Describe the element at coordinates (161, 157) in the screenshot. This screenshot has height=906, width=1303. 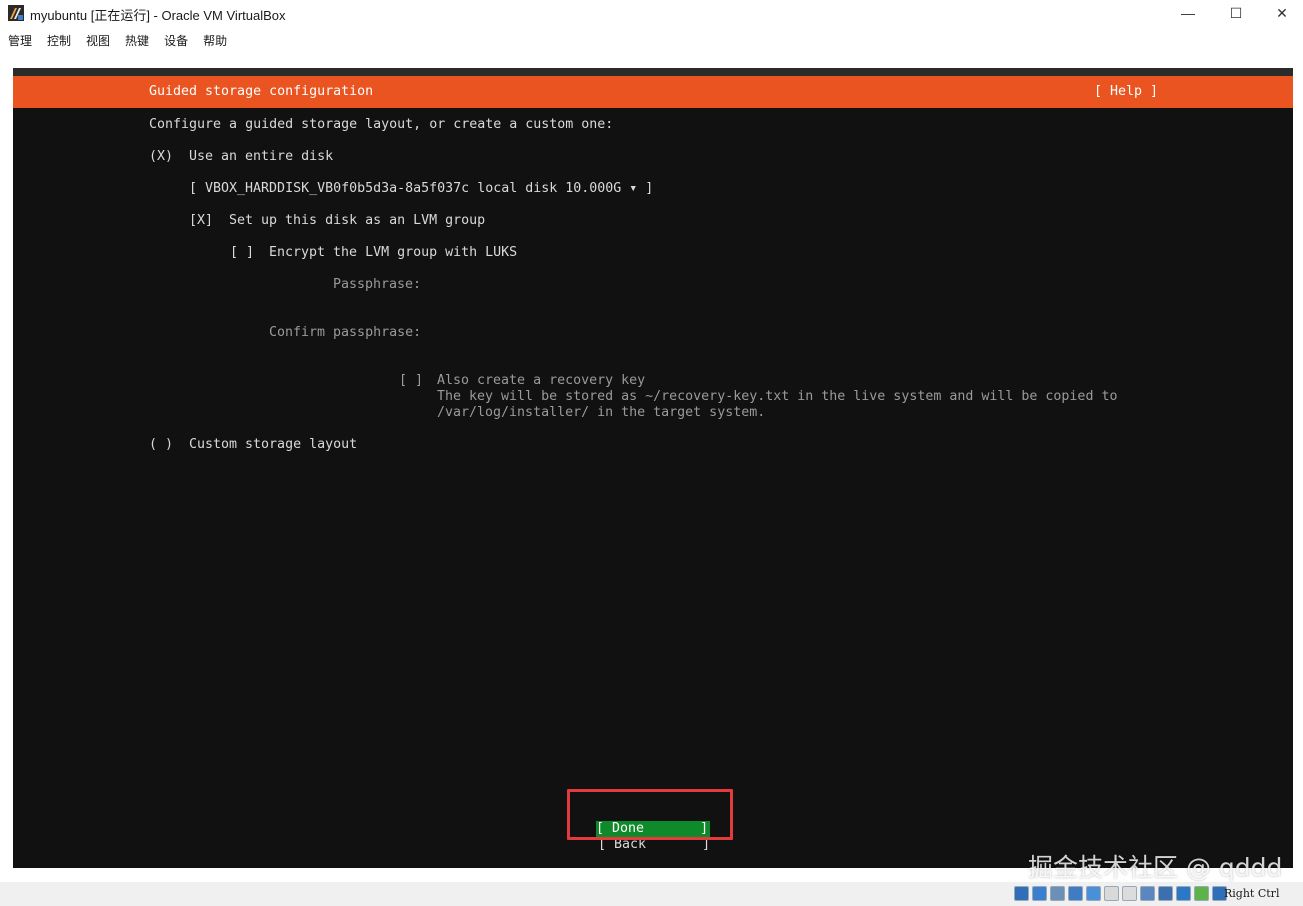
I see `use-entire-disk-radio: (X)` at that location.